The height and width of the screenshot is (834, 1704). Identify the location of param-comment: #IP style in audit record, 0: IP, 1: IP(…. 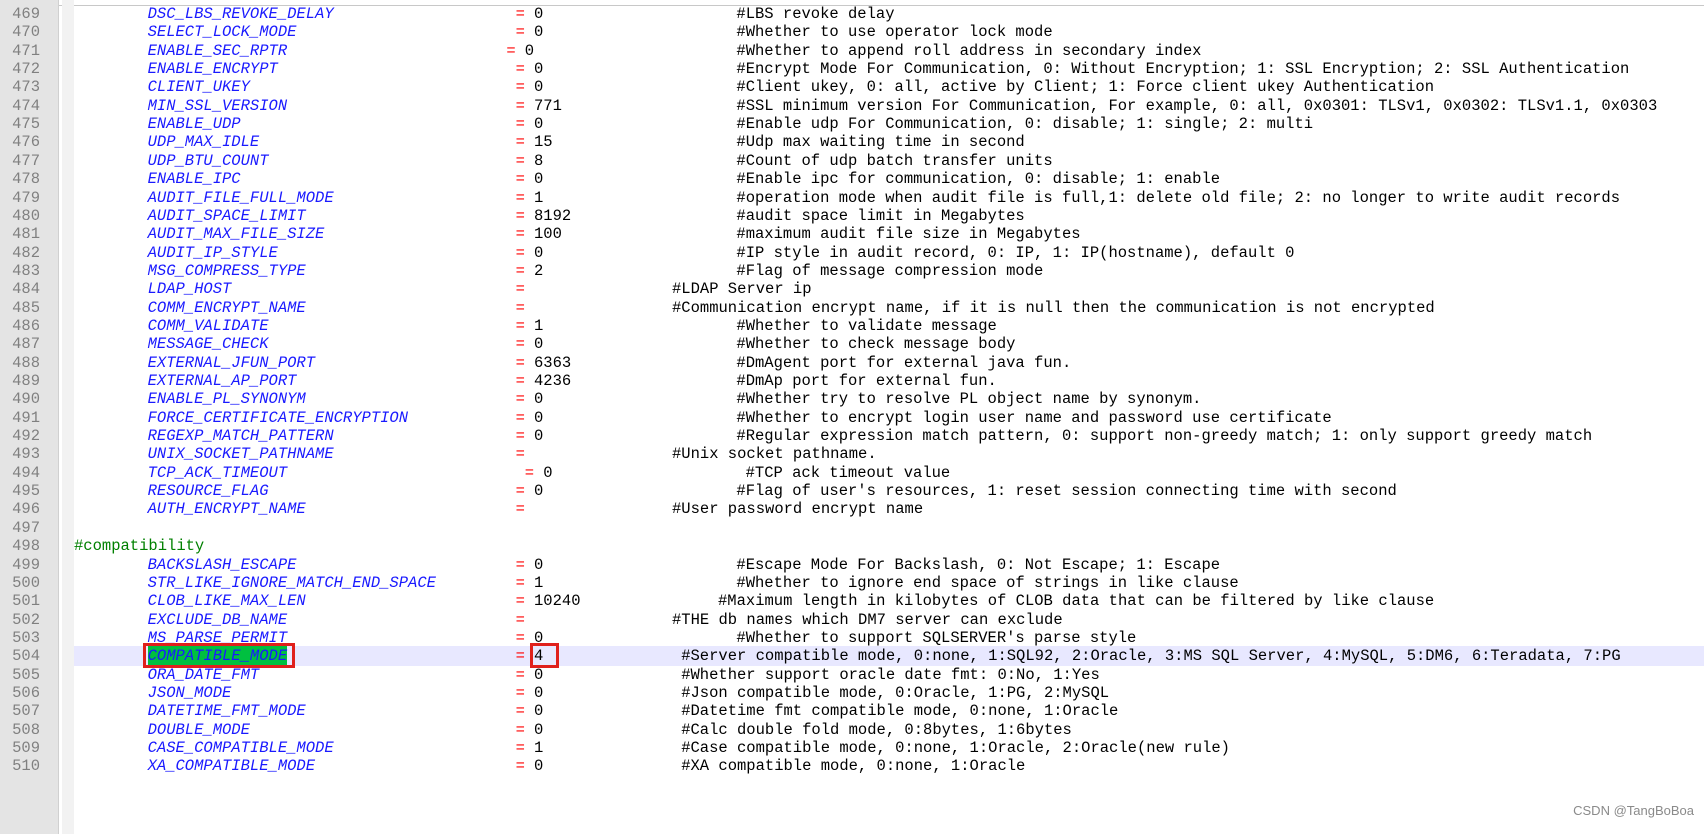
(1015, 252).